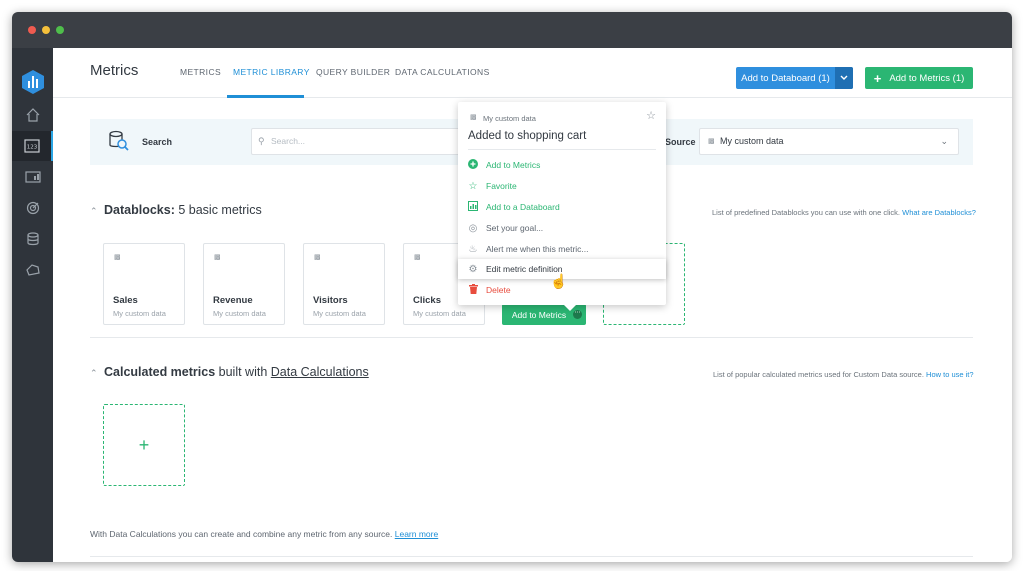 The width and height of the screenshot is (1024, 571). What do you see at coordinates (512, 30) in the screenshot?
I see `window-titlebar` at bounding box center [512, 30].